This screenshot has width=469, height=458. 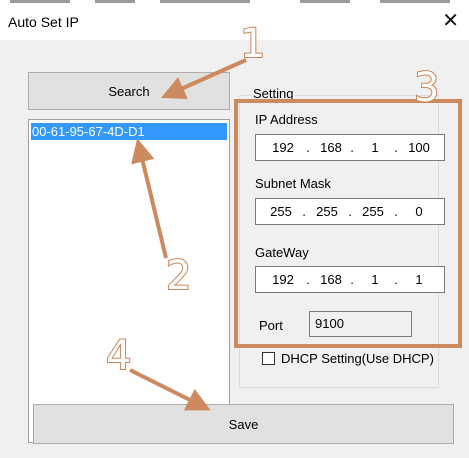 I want to click on annotation-number-2: 2, so click(x=178, y=276).